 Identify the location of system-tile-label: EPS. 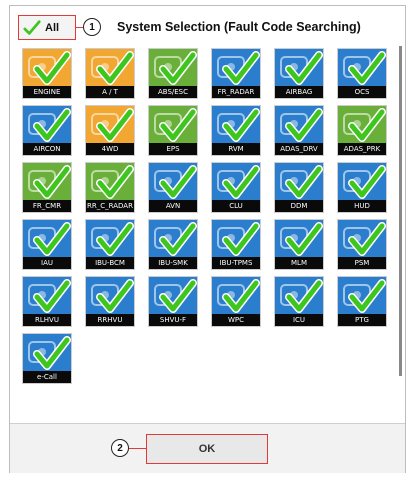
(173, 149).